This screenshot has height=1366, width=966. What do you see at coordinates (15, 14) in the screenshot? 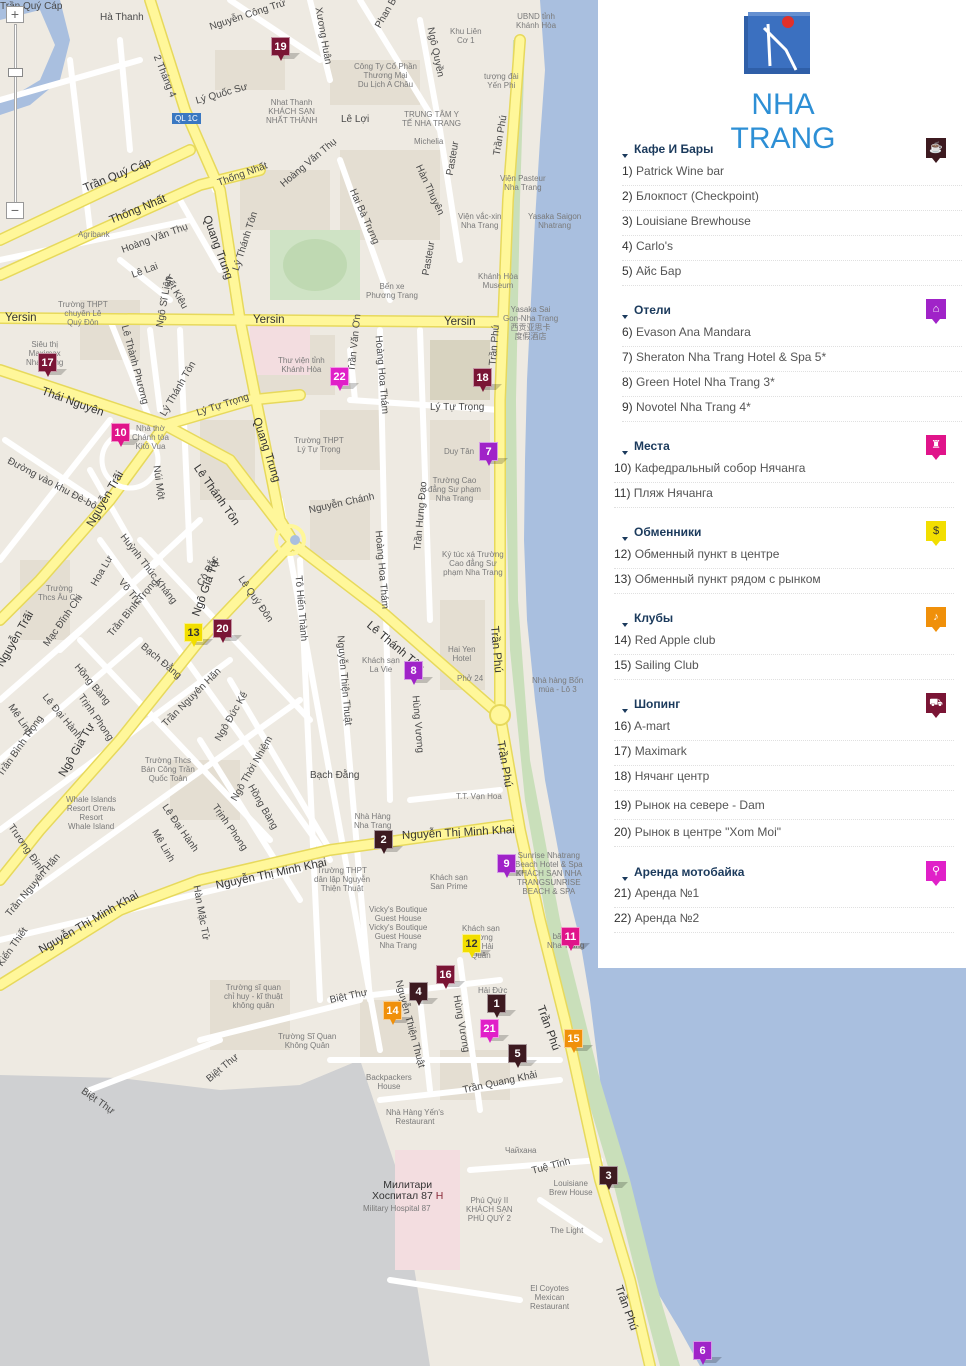
I see `zoom-in-button: +` at bounding box center [15, 14].